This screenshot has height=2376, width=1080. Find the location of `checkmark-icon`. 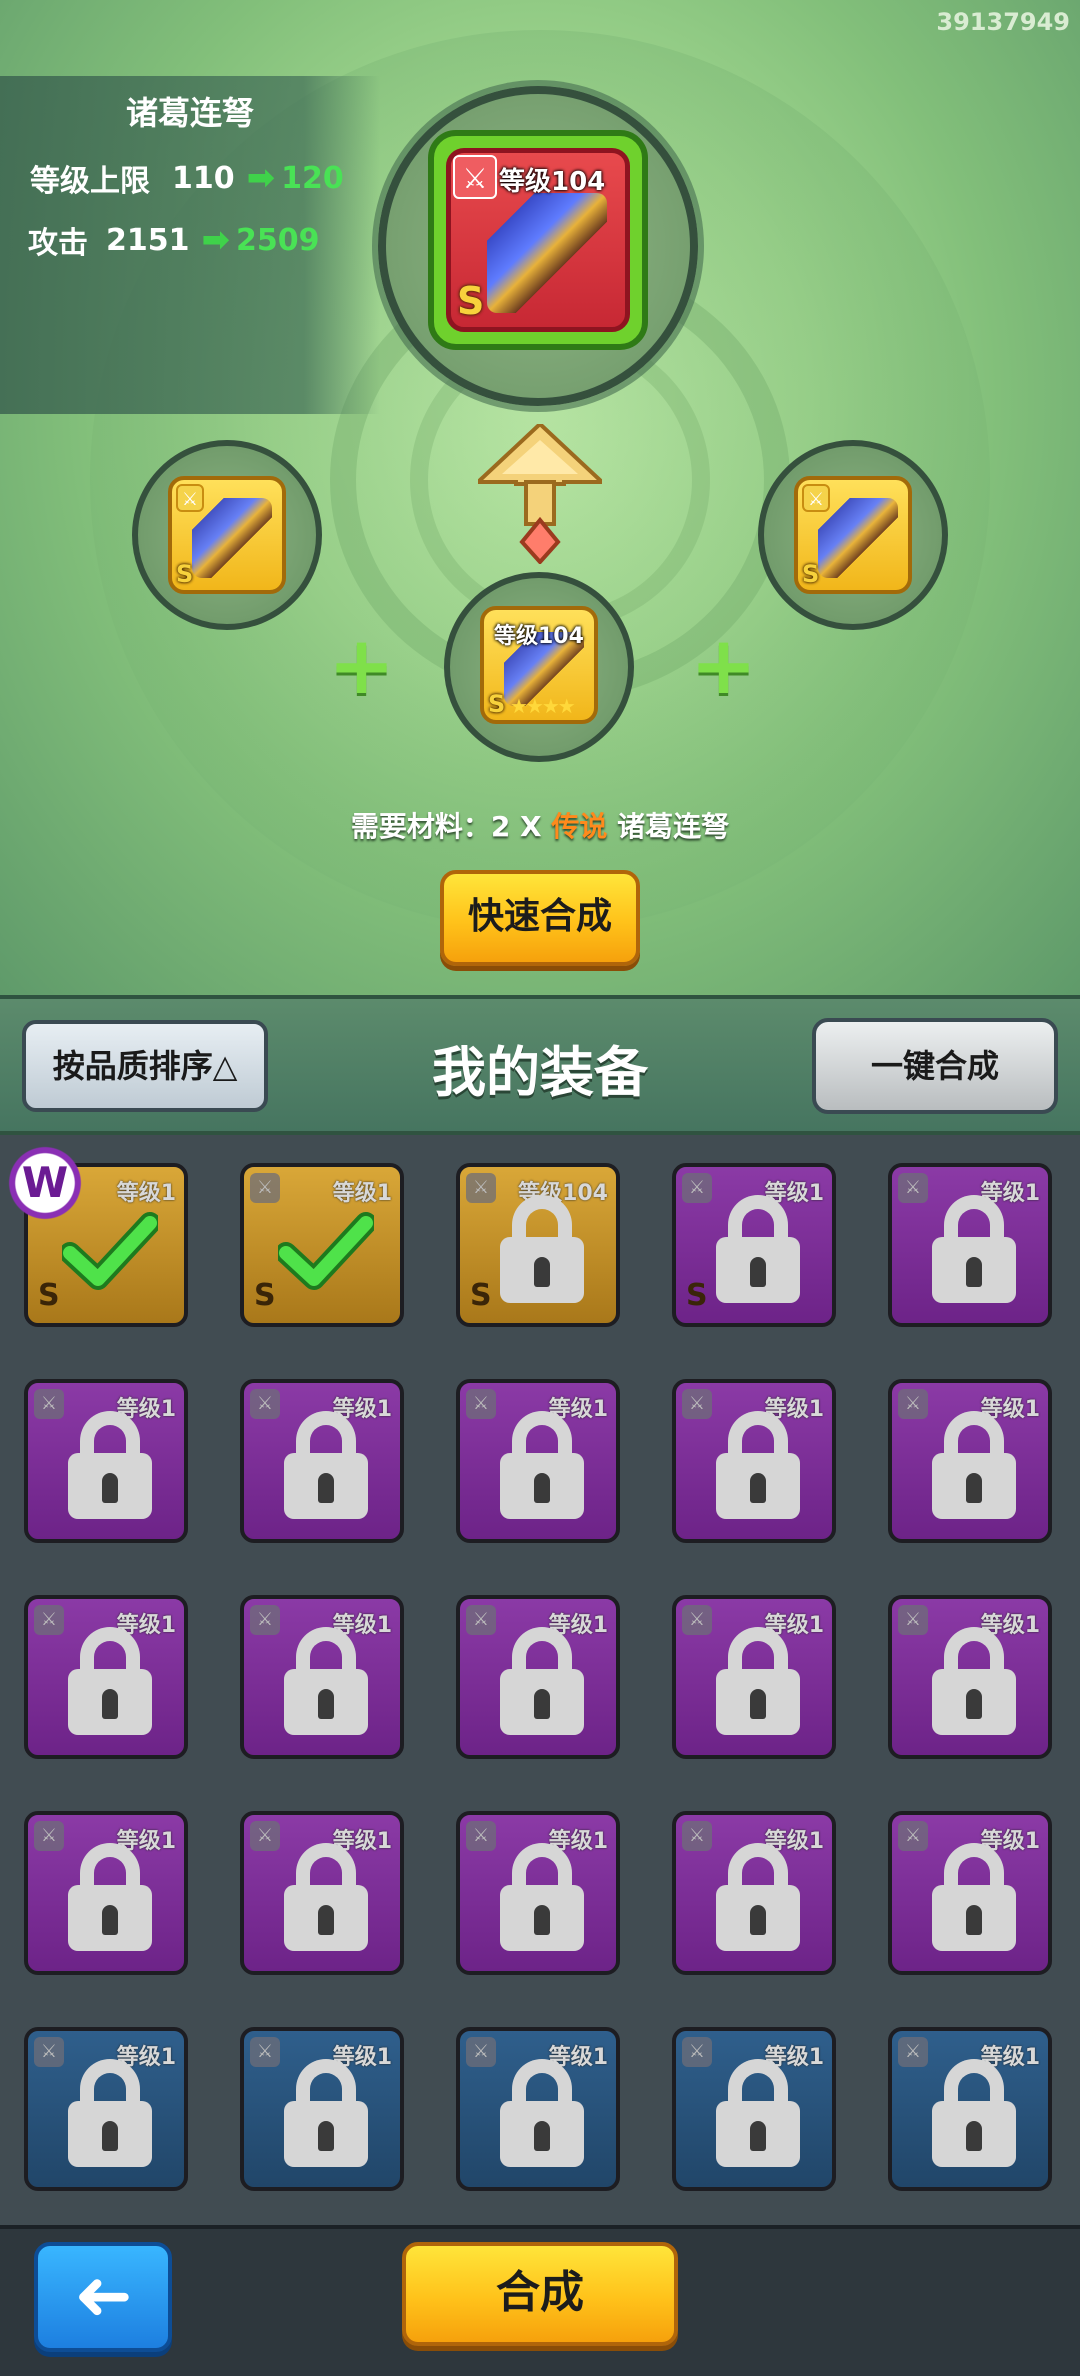

checkmark-icon is located at coordinates (110, 1251).